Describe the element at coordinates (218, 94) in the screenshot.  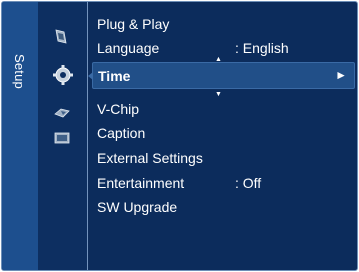
I see `scroll-down-arrow-icon: ▼` at that location.